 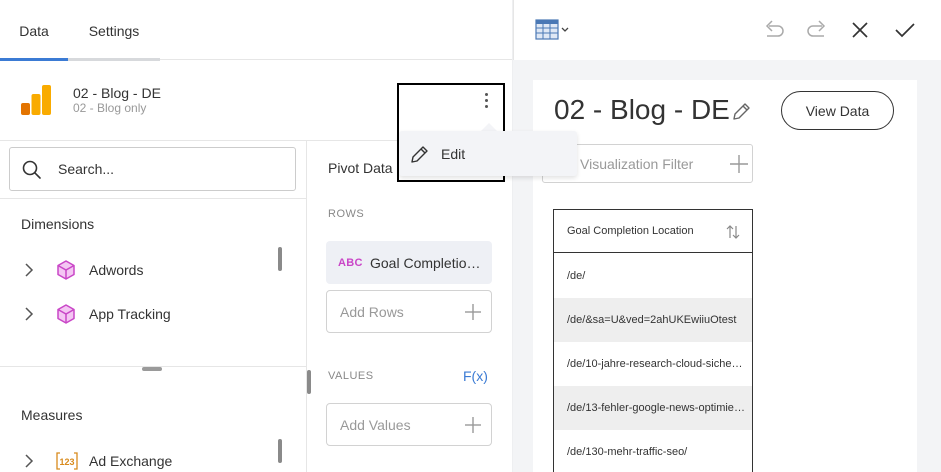 I want to click on popup-arrow, so click(x=489, y=127).